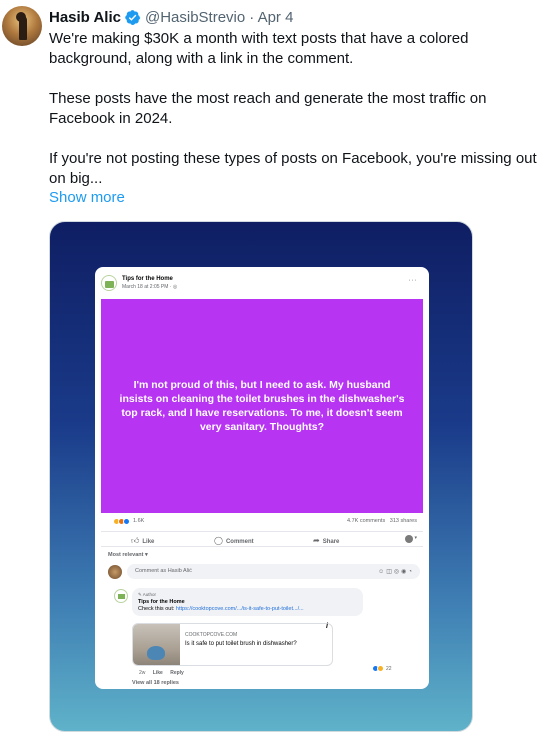 The image size is (553, 732). What do you see at coordinates (142, 673) in the screenshot?
I see `comment-time: 2w` at bounding box center [142, 673].